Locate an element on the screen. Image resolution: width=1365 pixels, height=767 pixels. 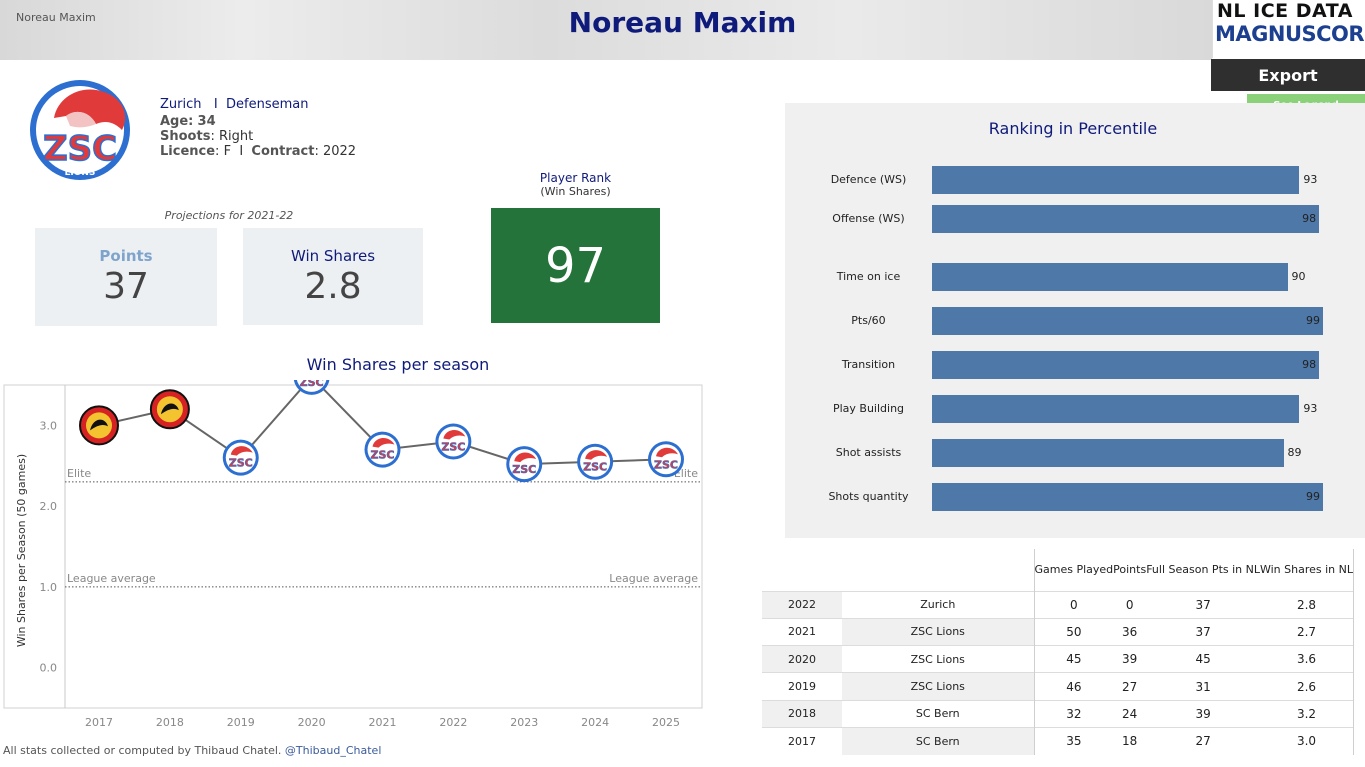
cell-games: 35 is located at coordinates (1074, 740).